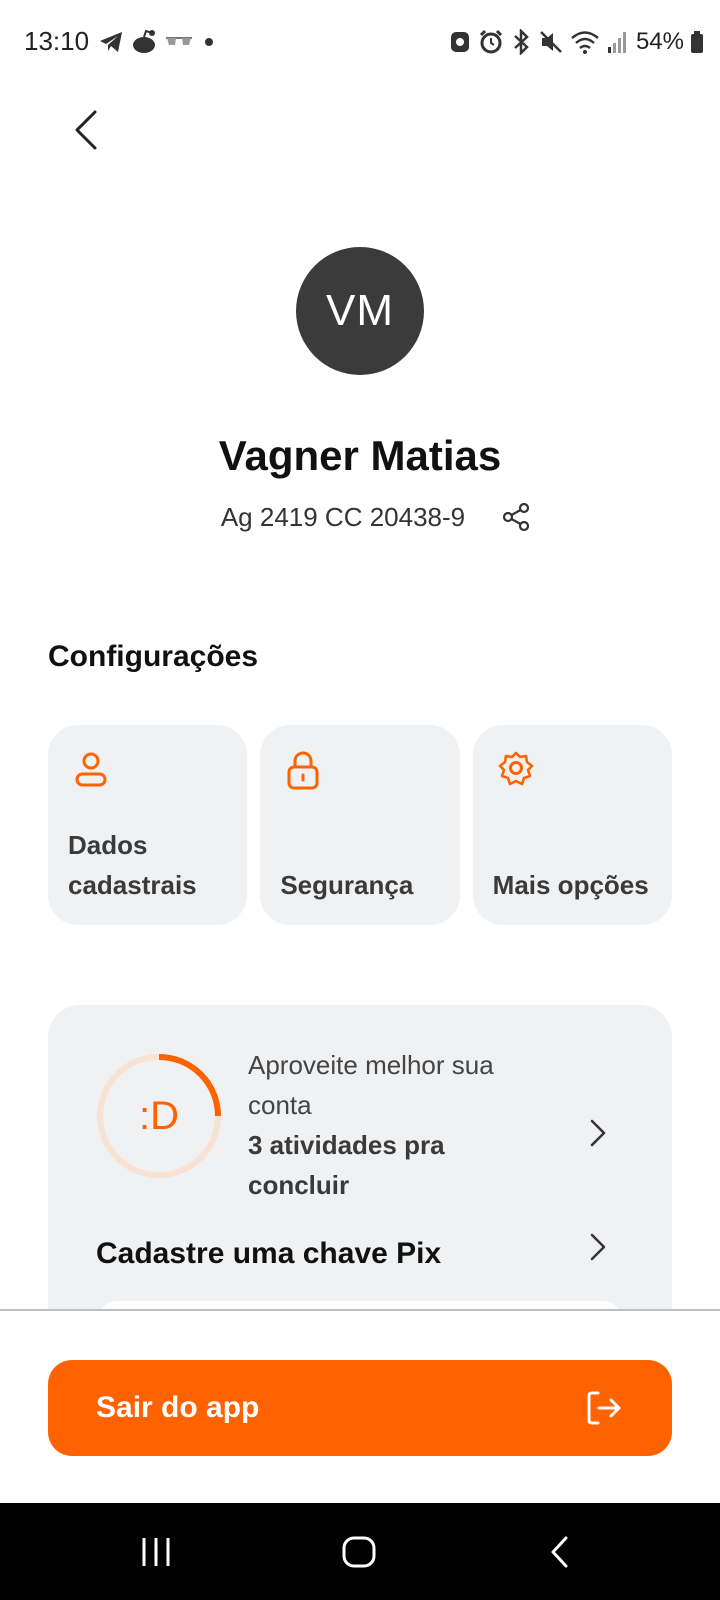 The image size is (720, 1600). What do you see at coordinates (178, 1407) in the screenshot?
I see `logout-label: Sair do app` at bounding box center [178, 1407].